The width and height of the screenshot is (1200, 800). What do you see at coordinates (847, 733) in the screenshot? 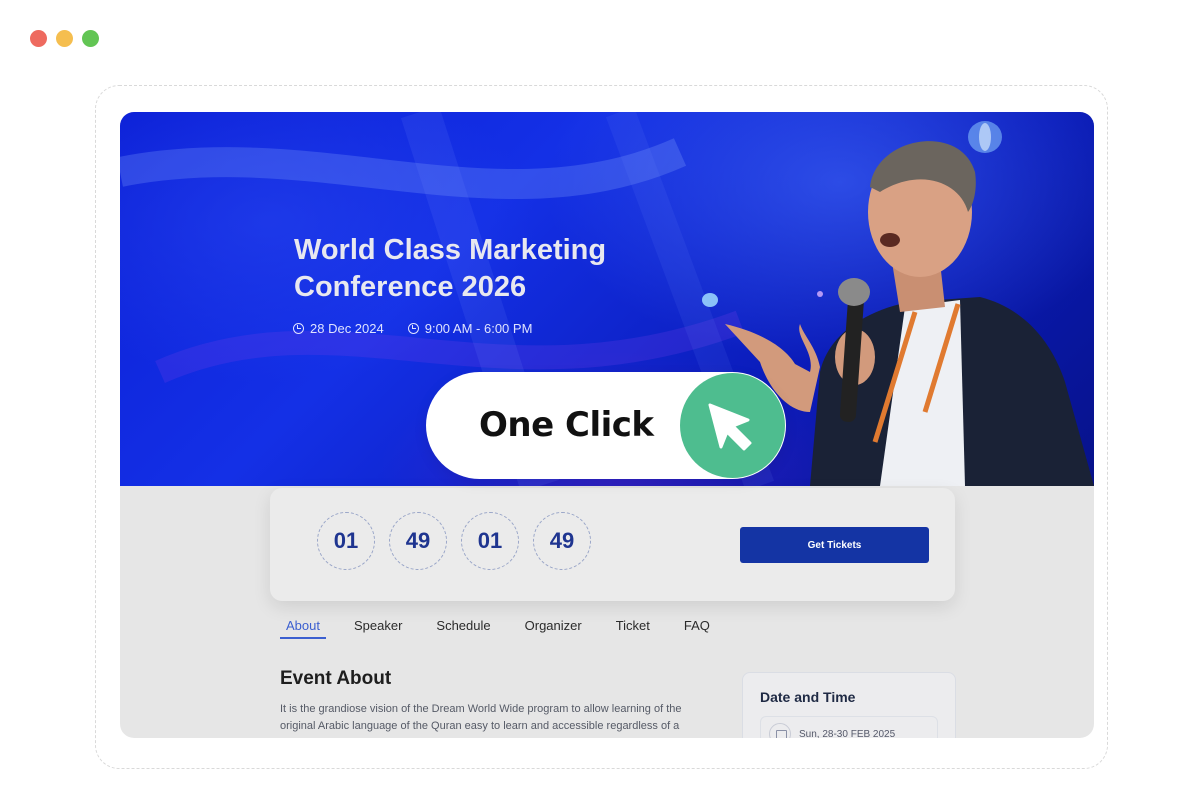
I see `date-value: Sun, 28-30 FEB 2025` at bounding box center [847, 733].